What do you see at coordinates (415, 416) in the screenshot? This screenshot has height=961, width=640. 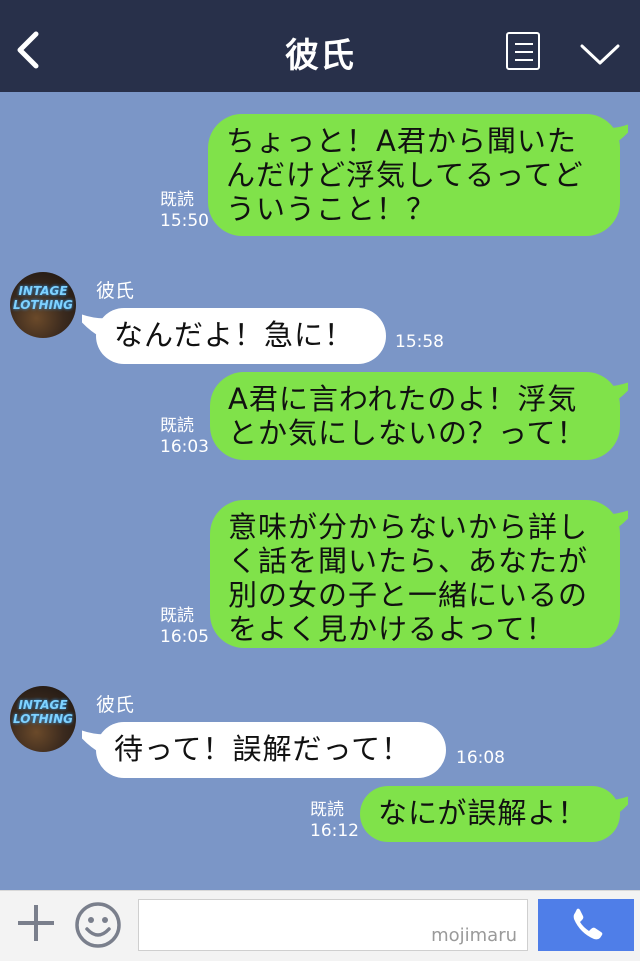 I see `message-bubble-out: A君に言われたのよ！浮気 とか気にしないの？って！` at bounding box center [415, 416].